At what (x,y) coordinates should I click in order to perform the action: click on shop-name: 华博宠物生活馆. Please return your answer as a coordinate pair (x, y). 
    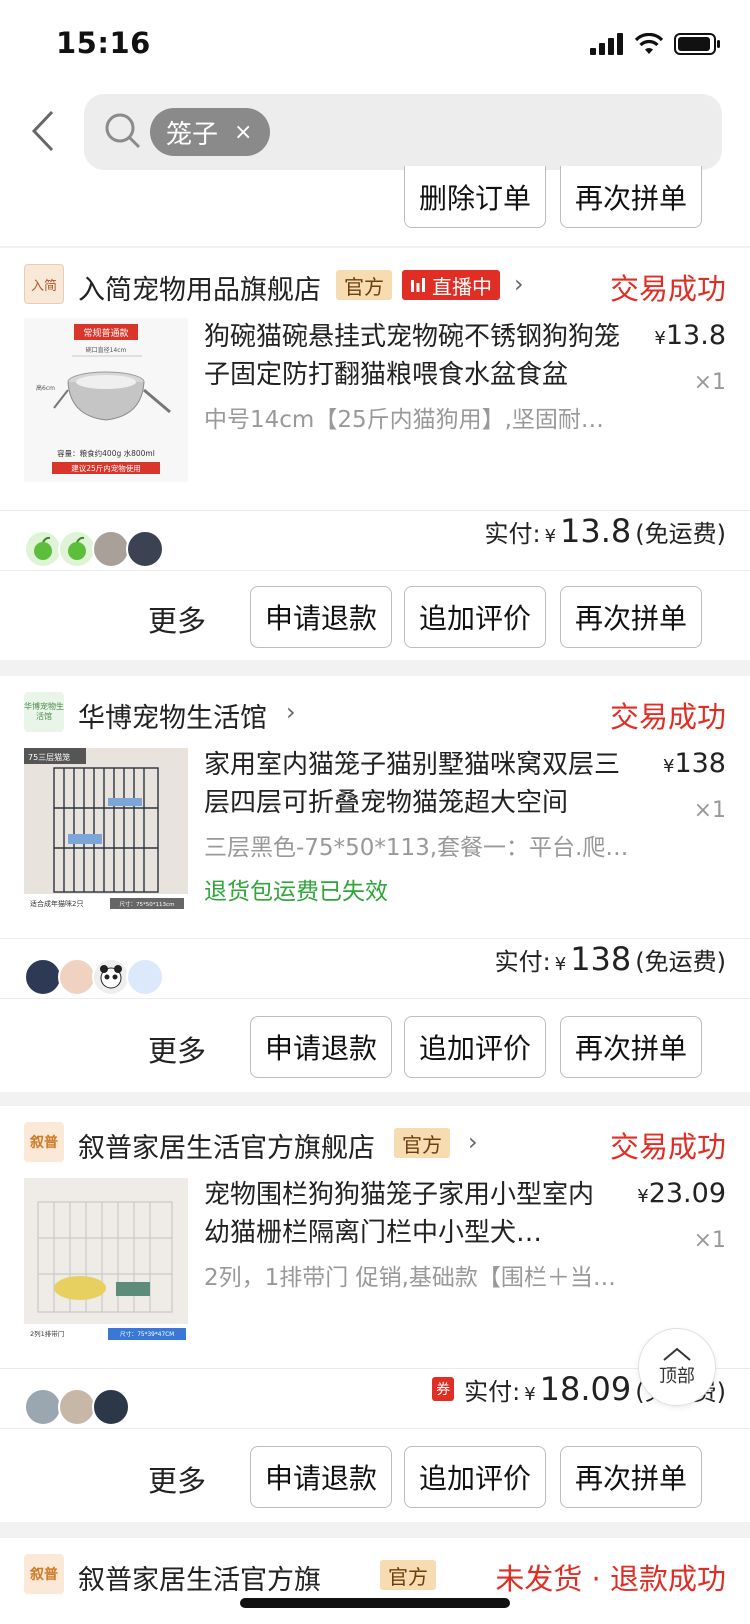
    Looking at the image, I should click on (172, 715).